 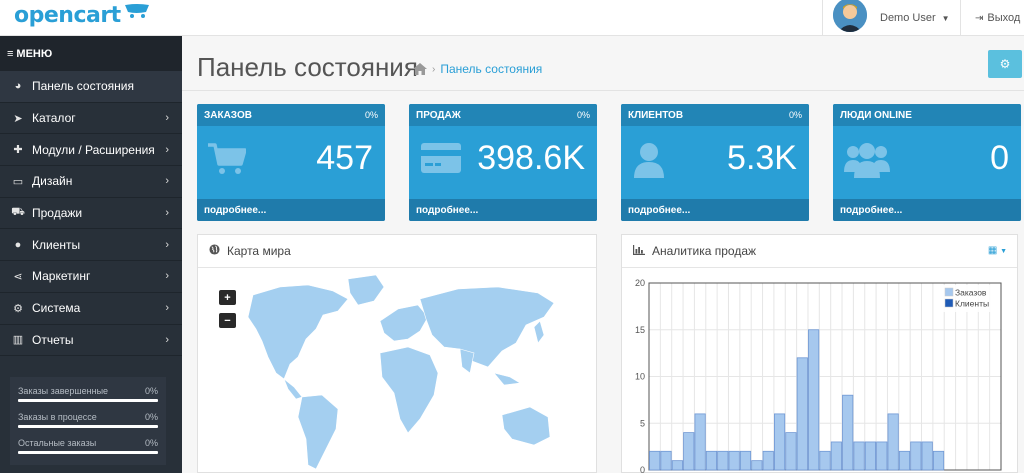 What do you see at coordinates (91, 119) in the screenshot?
I see `sidebar-item: ➤ Каталог ›` at bounding box center [91, 119].